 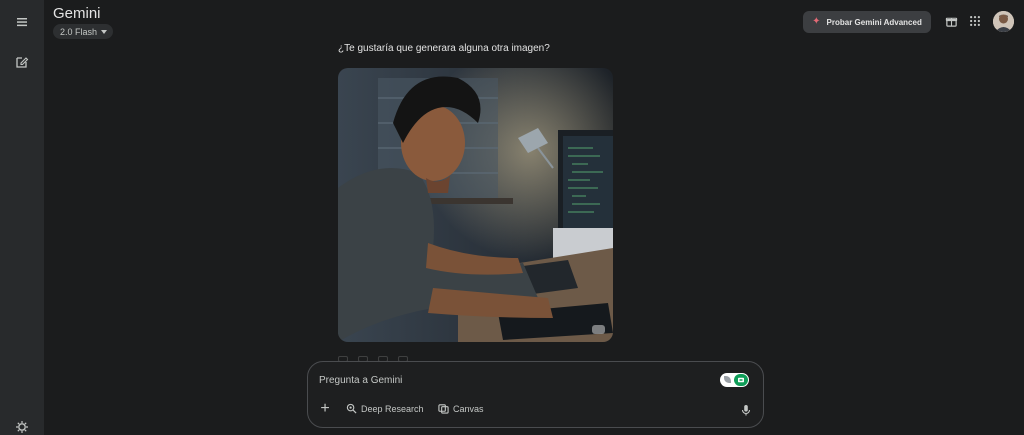 I want to click on prompt-input, so click(x=509, y=380).